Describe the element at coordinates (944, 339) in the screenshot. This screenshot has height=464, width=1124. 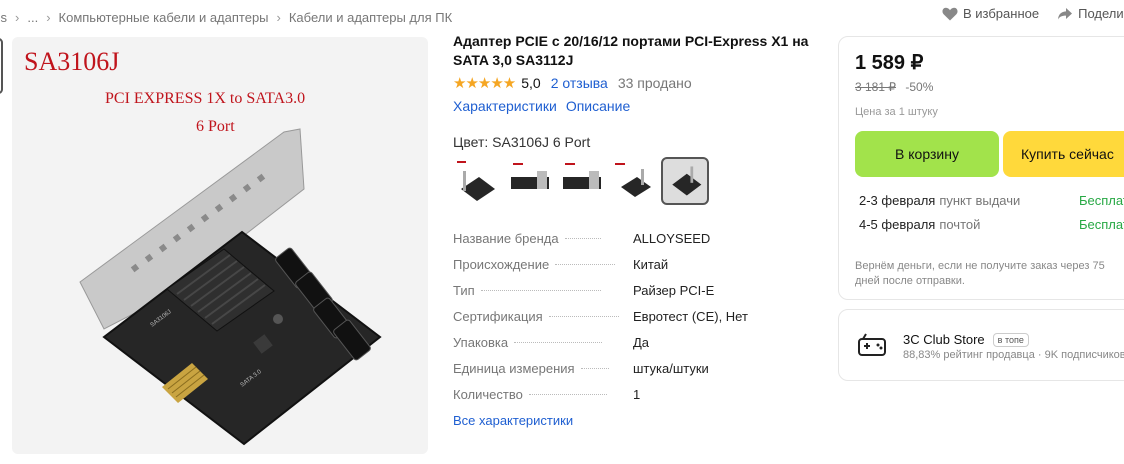
I see `store-name: 3C Club Store` at that location.